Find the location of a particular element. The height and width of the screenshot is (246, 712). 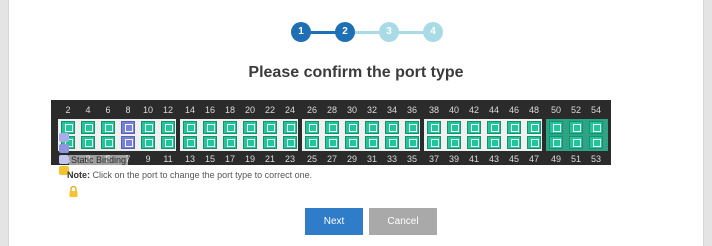

port-number-label: 12 is located at coordinates (167, 110).